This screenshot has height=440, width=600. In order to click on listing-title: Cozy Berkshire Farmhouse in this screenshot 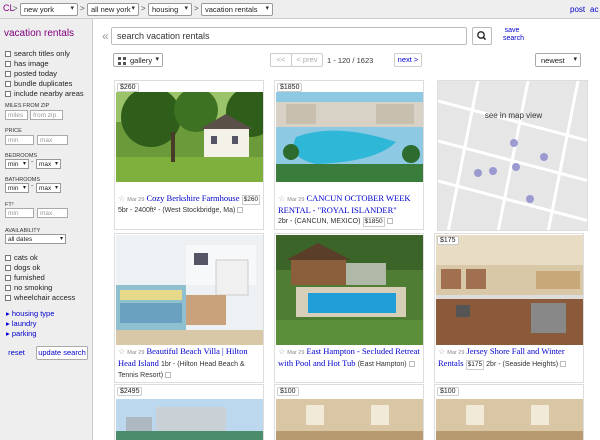, I will do `click(192, 198)`.